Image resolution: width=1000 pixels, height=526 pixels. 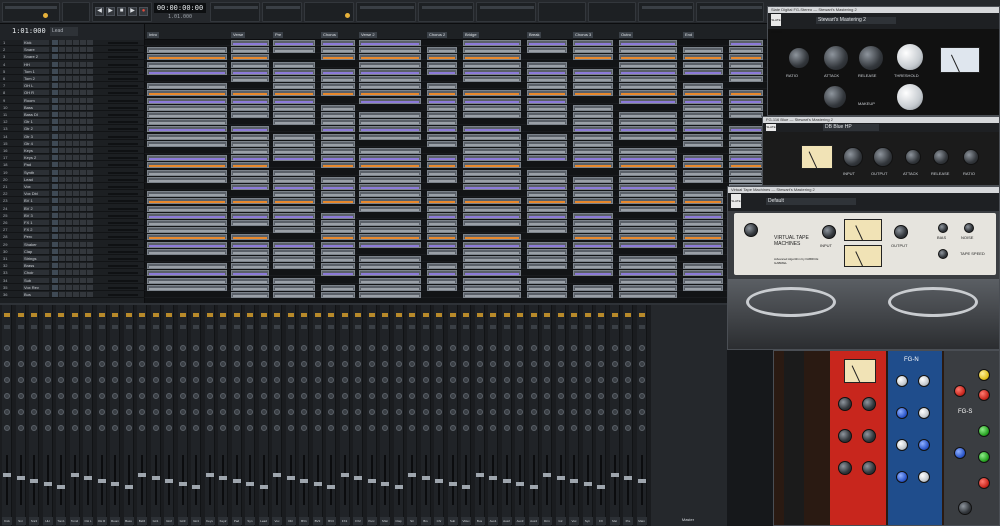 What do you see at coordinates (72, 86) in the screenshot?
I see `track-row: 7 OH L` at bounding box center [72, 86].